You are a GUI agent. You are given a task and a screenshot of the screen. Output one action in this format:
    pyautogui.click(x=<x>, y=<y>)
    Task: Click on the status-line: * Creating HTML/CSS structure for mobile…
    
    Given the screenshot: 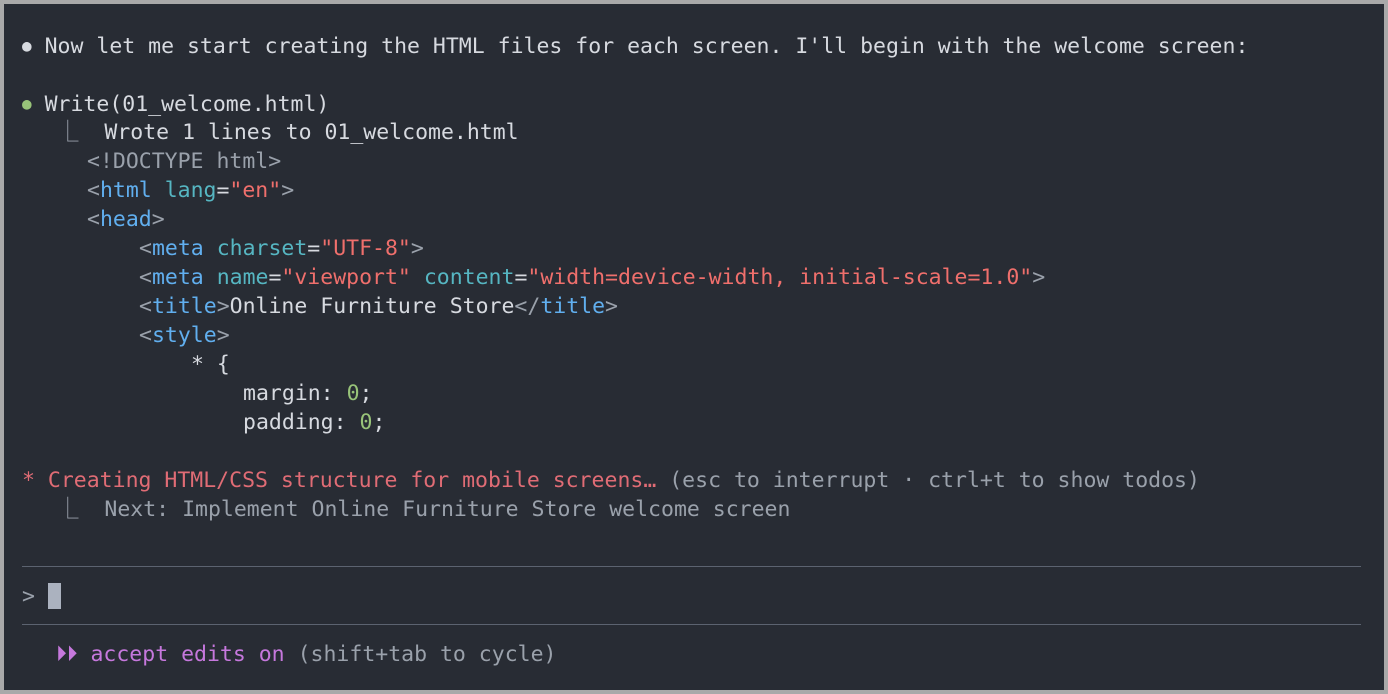 What is the action you would take?
    pyautogui.click(x=611, y=480)
    